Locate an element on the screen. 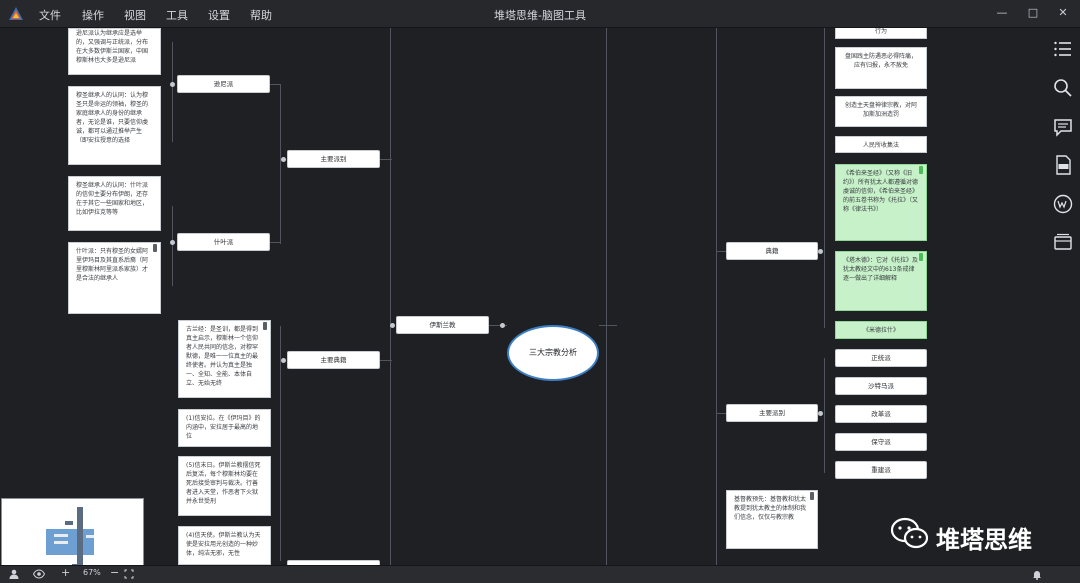 This screenshot has height=583, width=1080. fit-screen-icon is located at coordinates (129, 574).